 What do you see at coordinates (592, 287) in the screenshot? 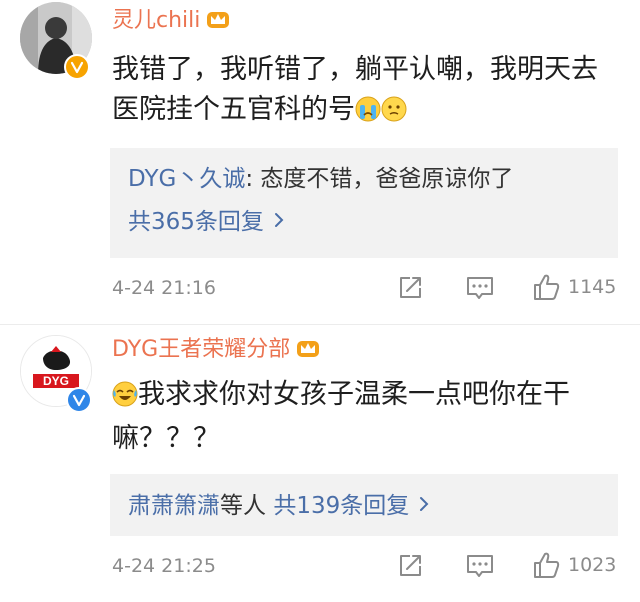
I see `like-count: 1145` at bounding box center [592, 287].